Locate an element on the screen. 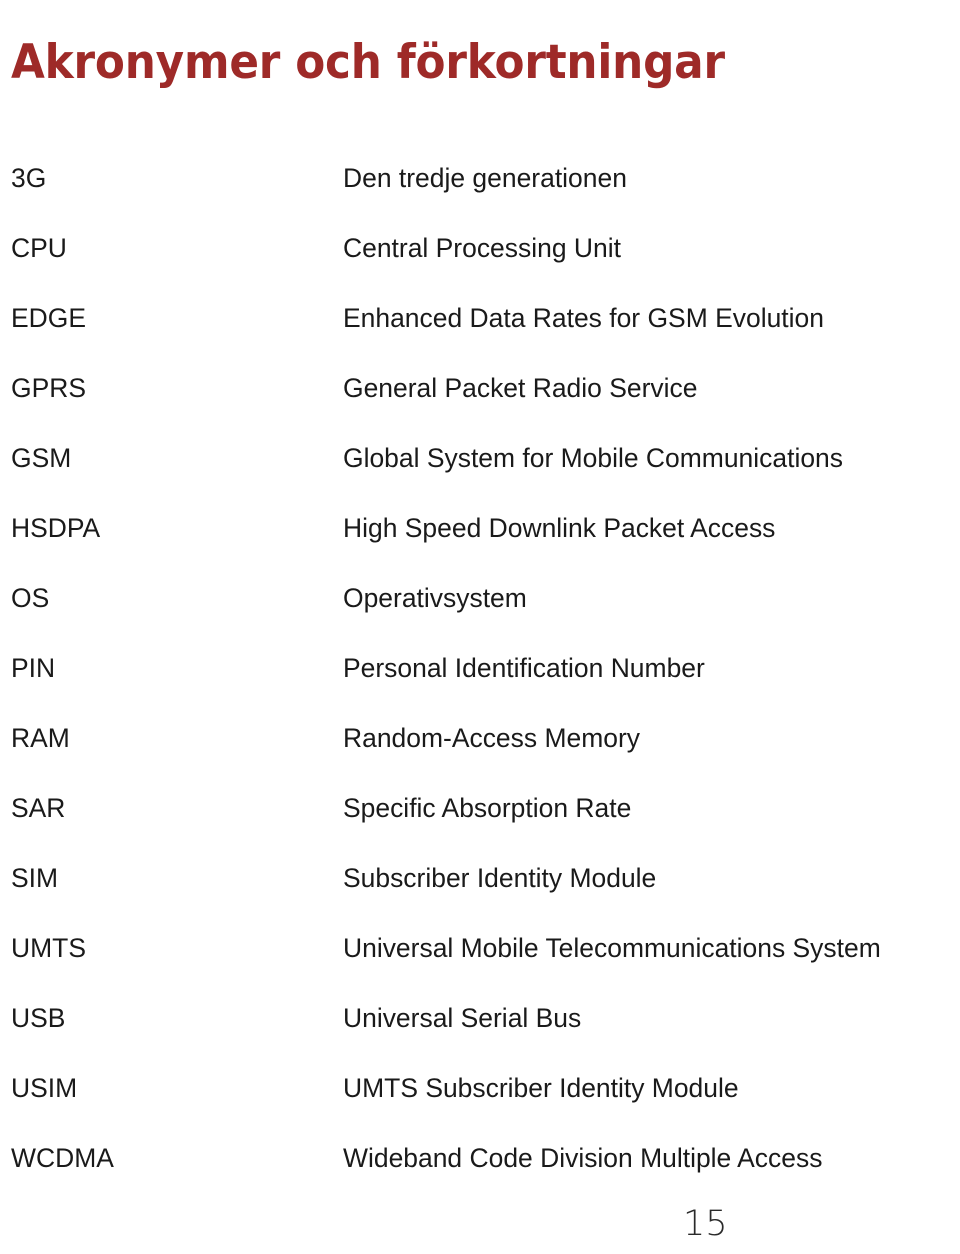 The width and height of the screenshot is (960, 1254). acronym-term: HSDPA is located at coordinates (56, 528).